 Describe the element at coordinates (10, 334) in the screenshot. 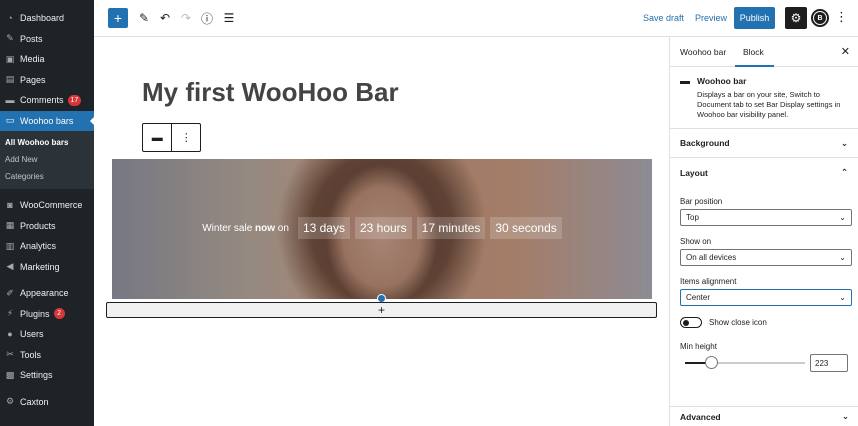

I see `user-icon: ●` at that location.